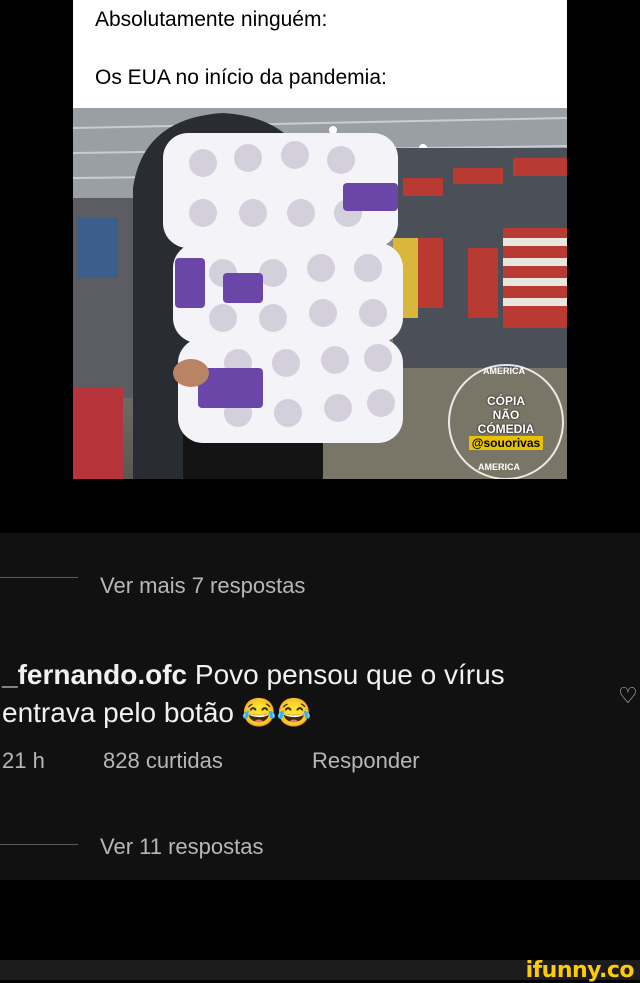 This screenshot has width=640, height=983. What do you see at coordinates (94, 674) in the screenshot?
I see `comment-username: _fernando.ofc` at bounding box center [94, 674].